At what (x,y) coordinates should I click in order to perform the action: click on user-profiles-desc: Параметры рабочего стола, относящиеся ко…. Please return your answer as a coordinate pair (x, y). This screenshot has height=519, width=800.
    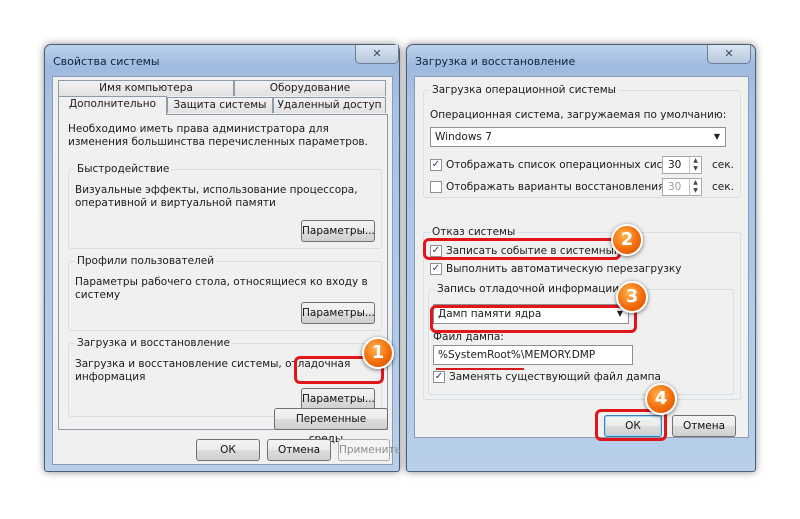
    Looking at the image, I should click on (221, 288).